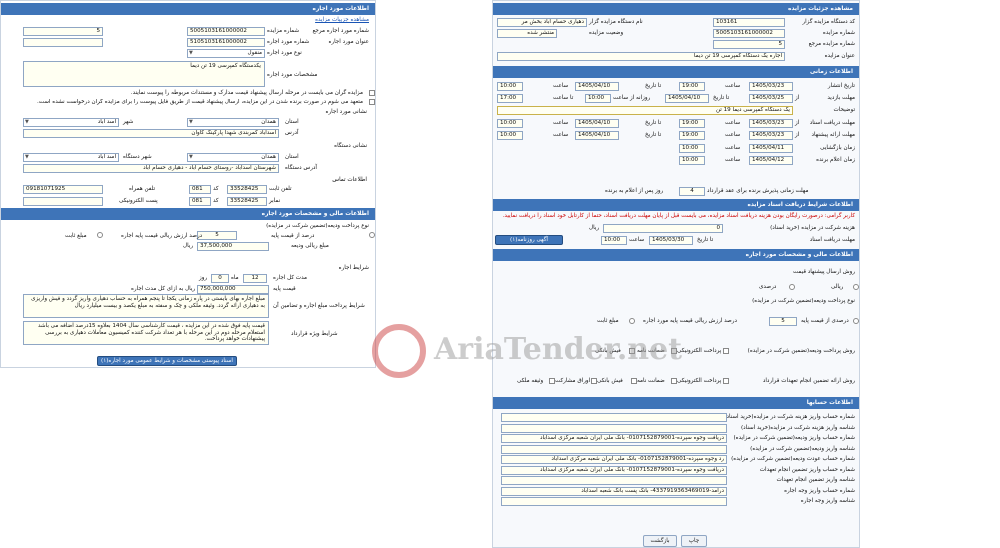  What do you see at coordinates (162, 236) in the screenshot?
I see `deposit-percent-note: درصد ارزش ریالی قیمت پایه اجاره` at bounding box center [162, 236].